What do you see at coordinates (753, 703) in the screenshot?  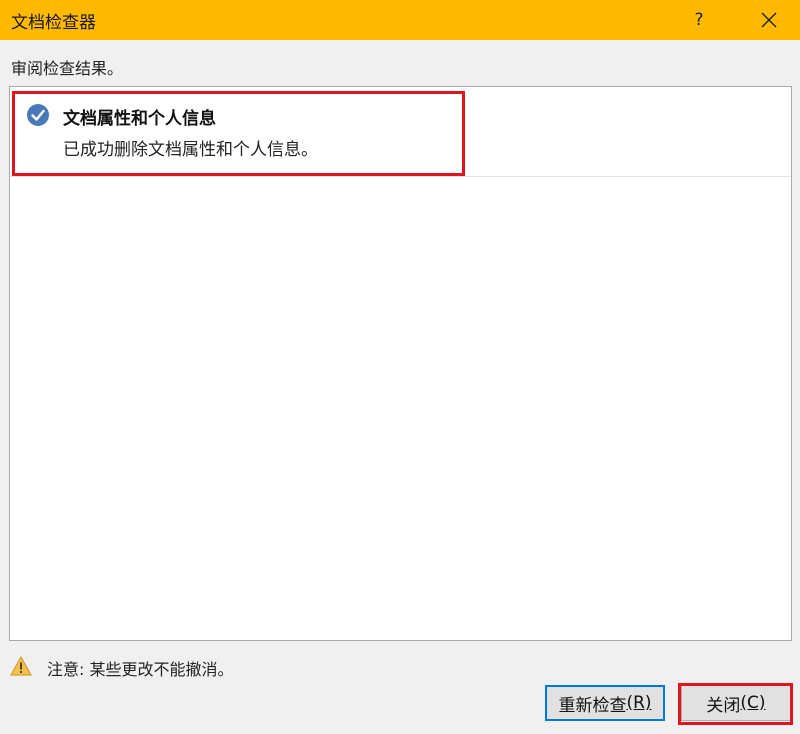 I see `close-accel: (C)` at bounding box center [753, 703].